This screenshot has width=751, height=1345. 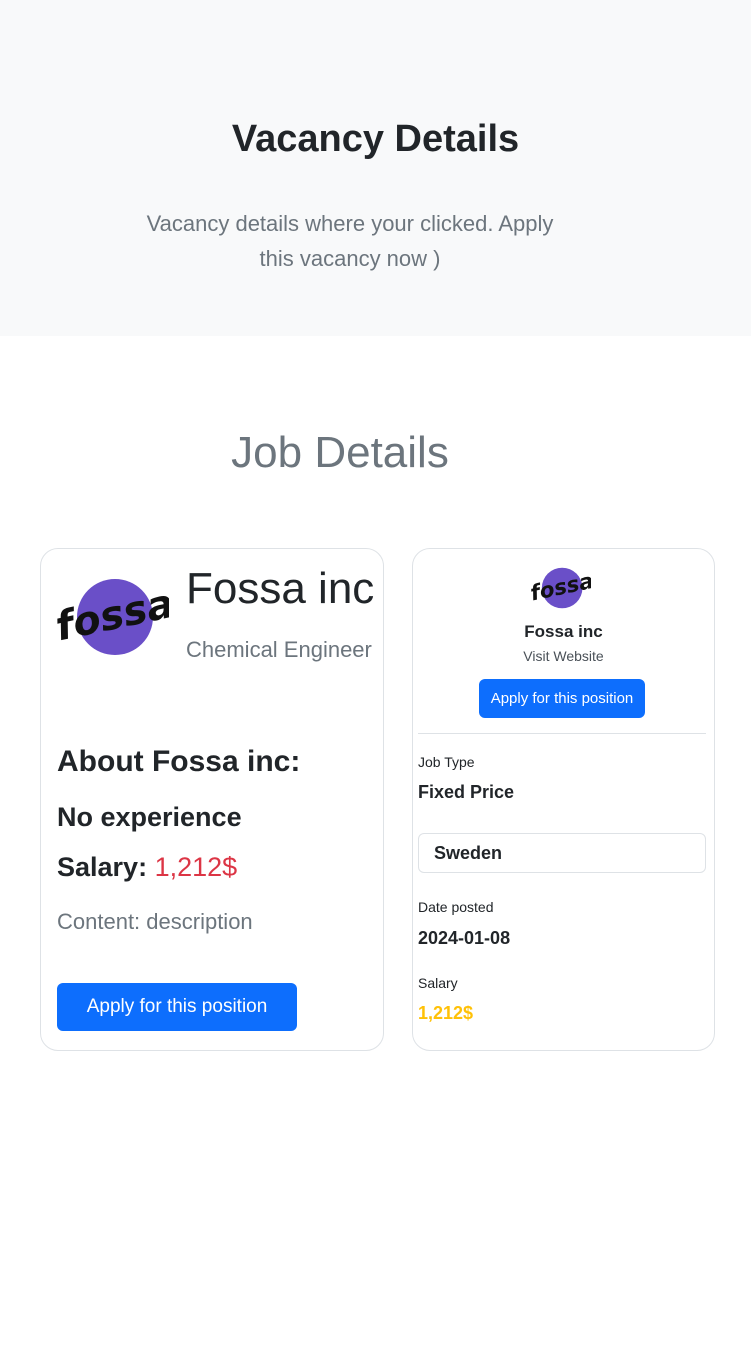 What do you see at coordinates (446, 762) in the screenshot?
I see `job-type-label: Job Type` at bounding box center [446, 762].